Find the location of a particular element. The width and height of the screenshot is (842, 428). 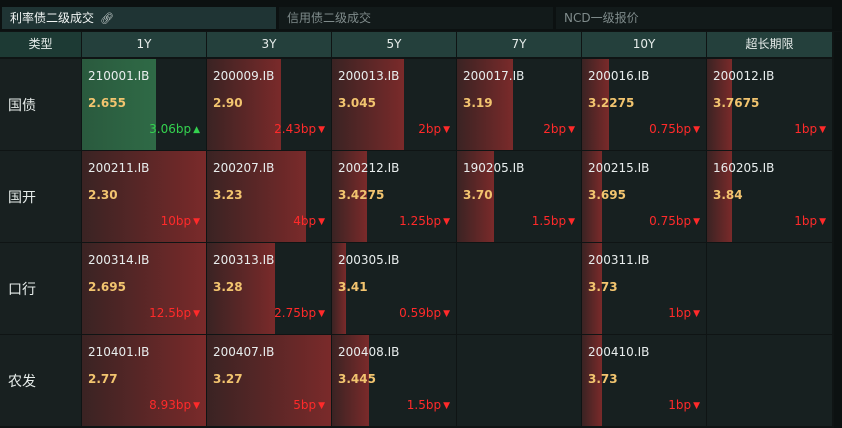

bond-code: 200212.IB is located at coordinates (369, 168).